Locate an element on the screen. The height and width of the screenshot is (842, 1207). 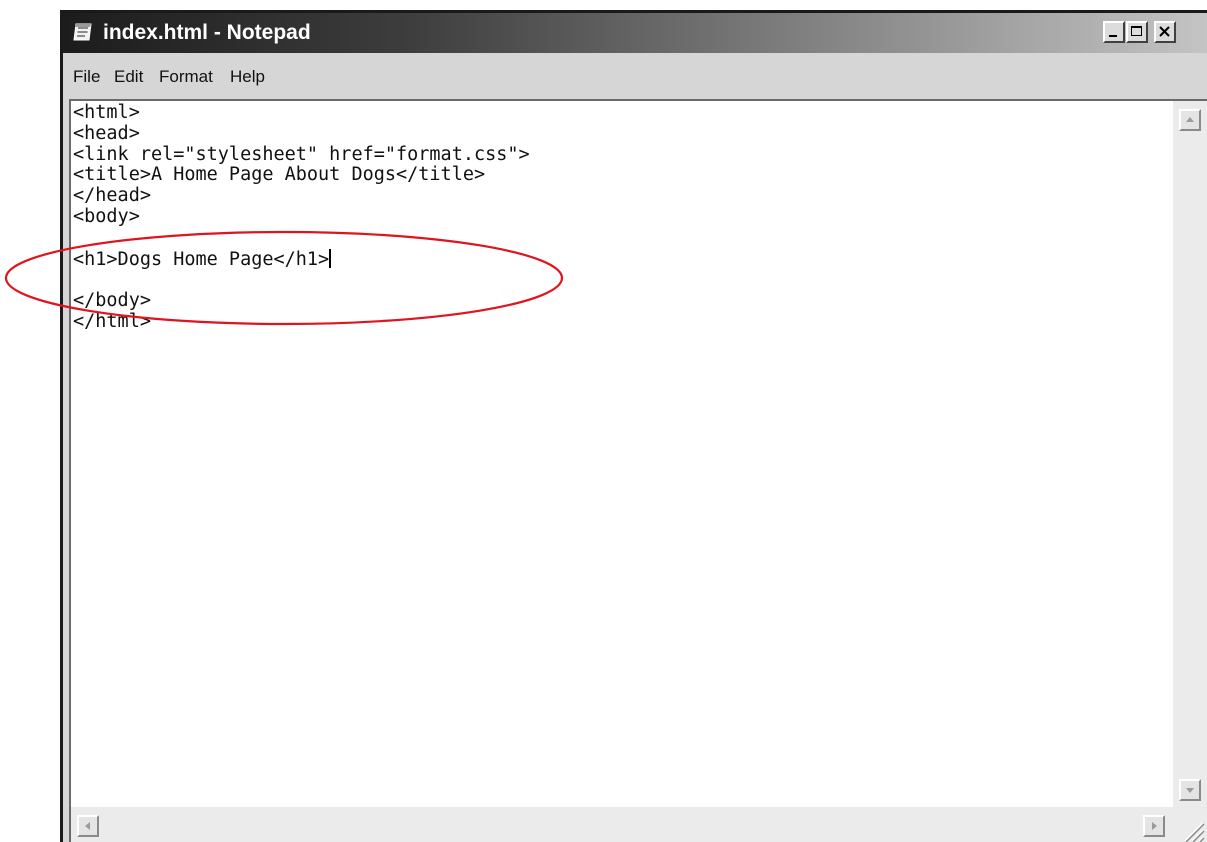
minimize-button is located at coordinates (1114, 32).